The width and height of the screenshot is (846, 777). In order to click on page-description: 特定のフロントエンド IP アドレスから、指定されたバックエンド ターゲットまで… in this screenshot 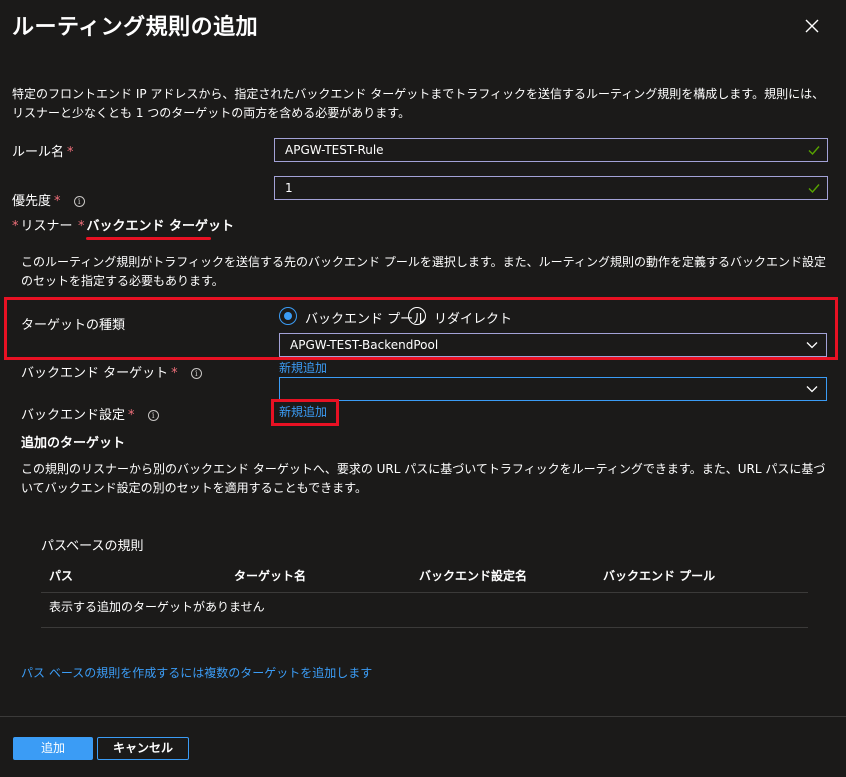, I will do `click(418, 103)`.